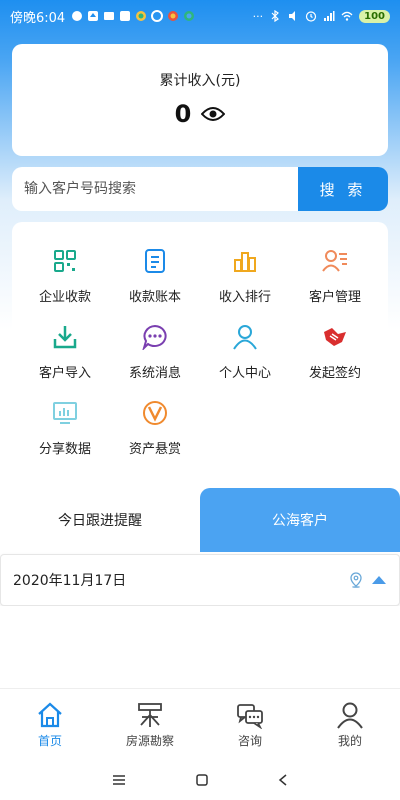 This screenshot has height=800, width=400. What do you see at coordinates (258, 16) in the screenshot?
I see `more-dots: ···` at bounding box center [258, 16].